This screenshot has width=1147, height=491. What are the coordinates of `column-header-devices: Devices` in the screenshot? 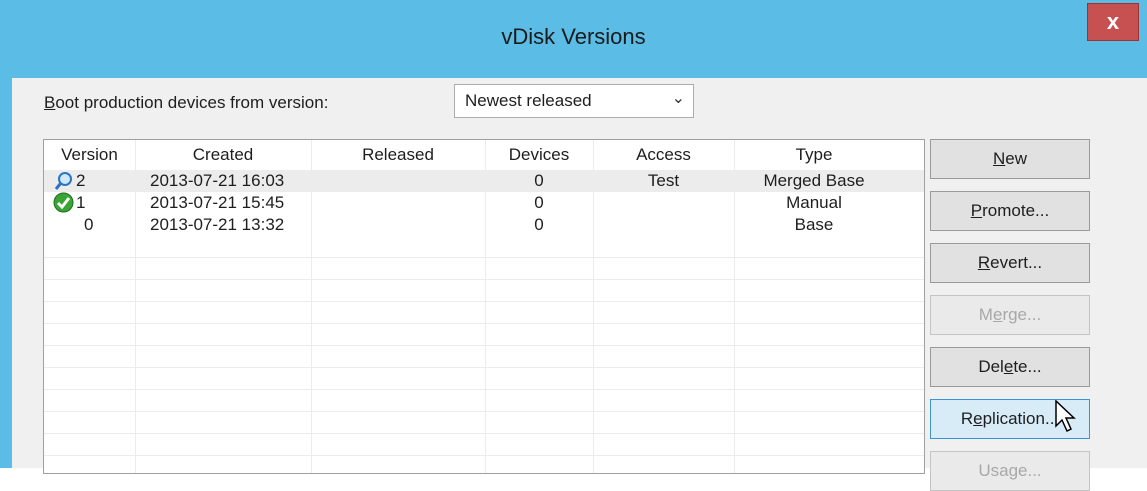 It's located at (539, 155).